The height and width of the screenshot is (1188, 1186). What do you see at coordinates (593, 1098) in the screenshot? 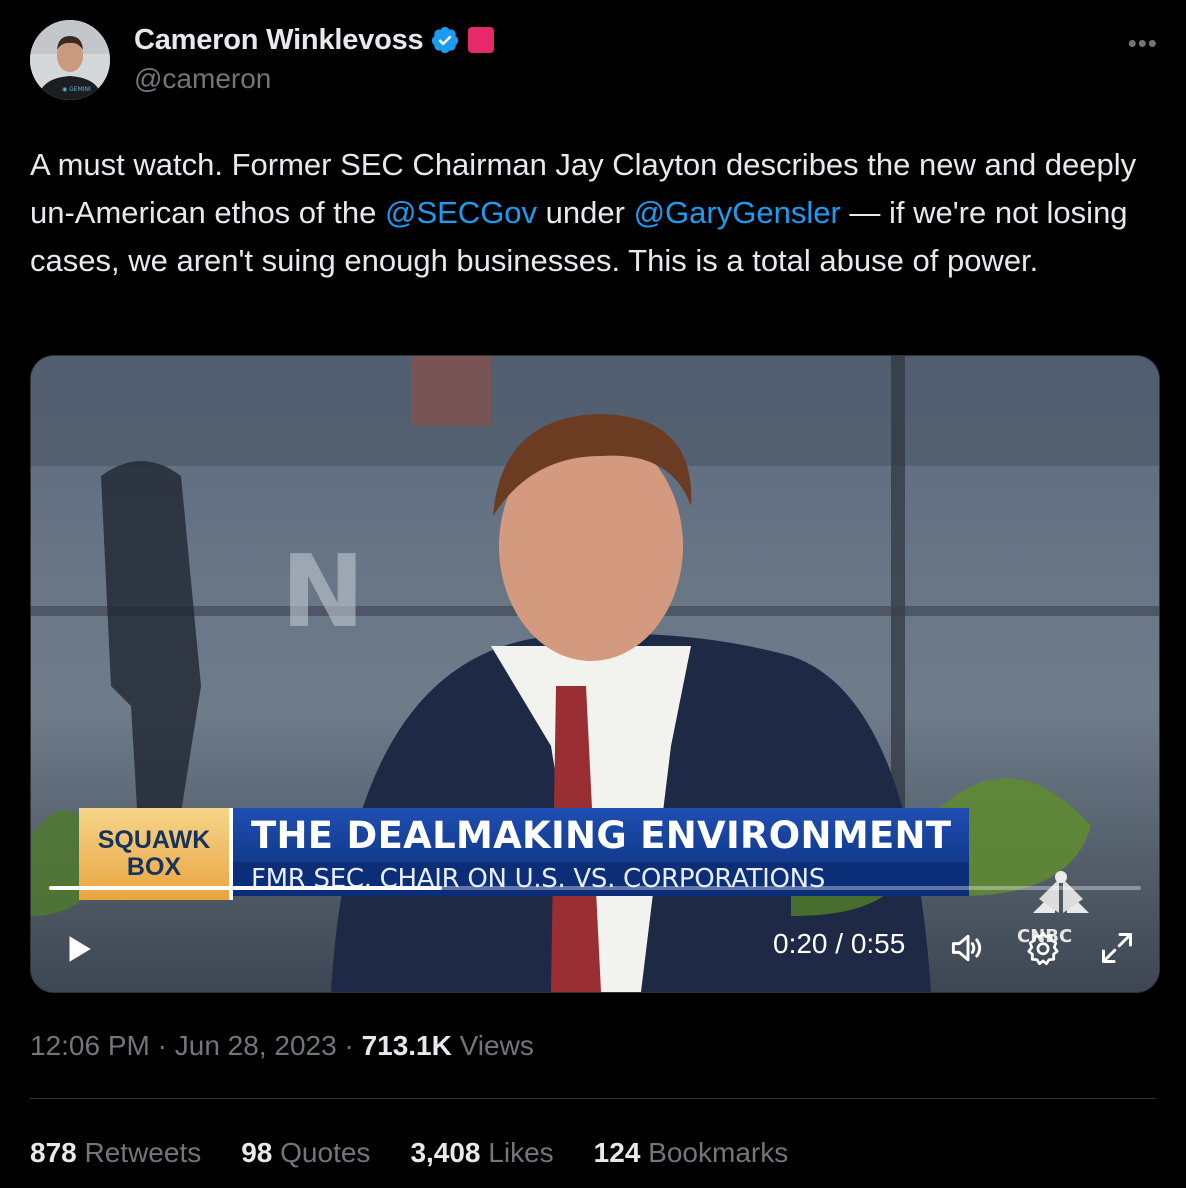
I see `divider` at bounding box center [593, 1098].